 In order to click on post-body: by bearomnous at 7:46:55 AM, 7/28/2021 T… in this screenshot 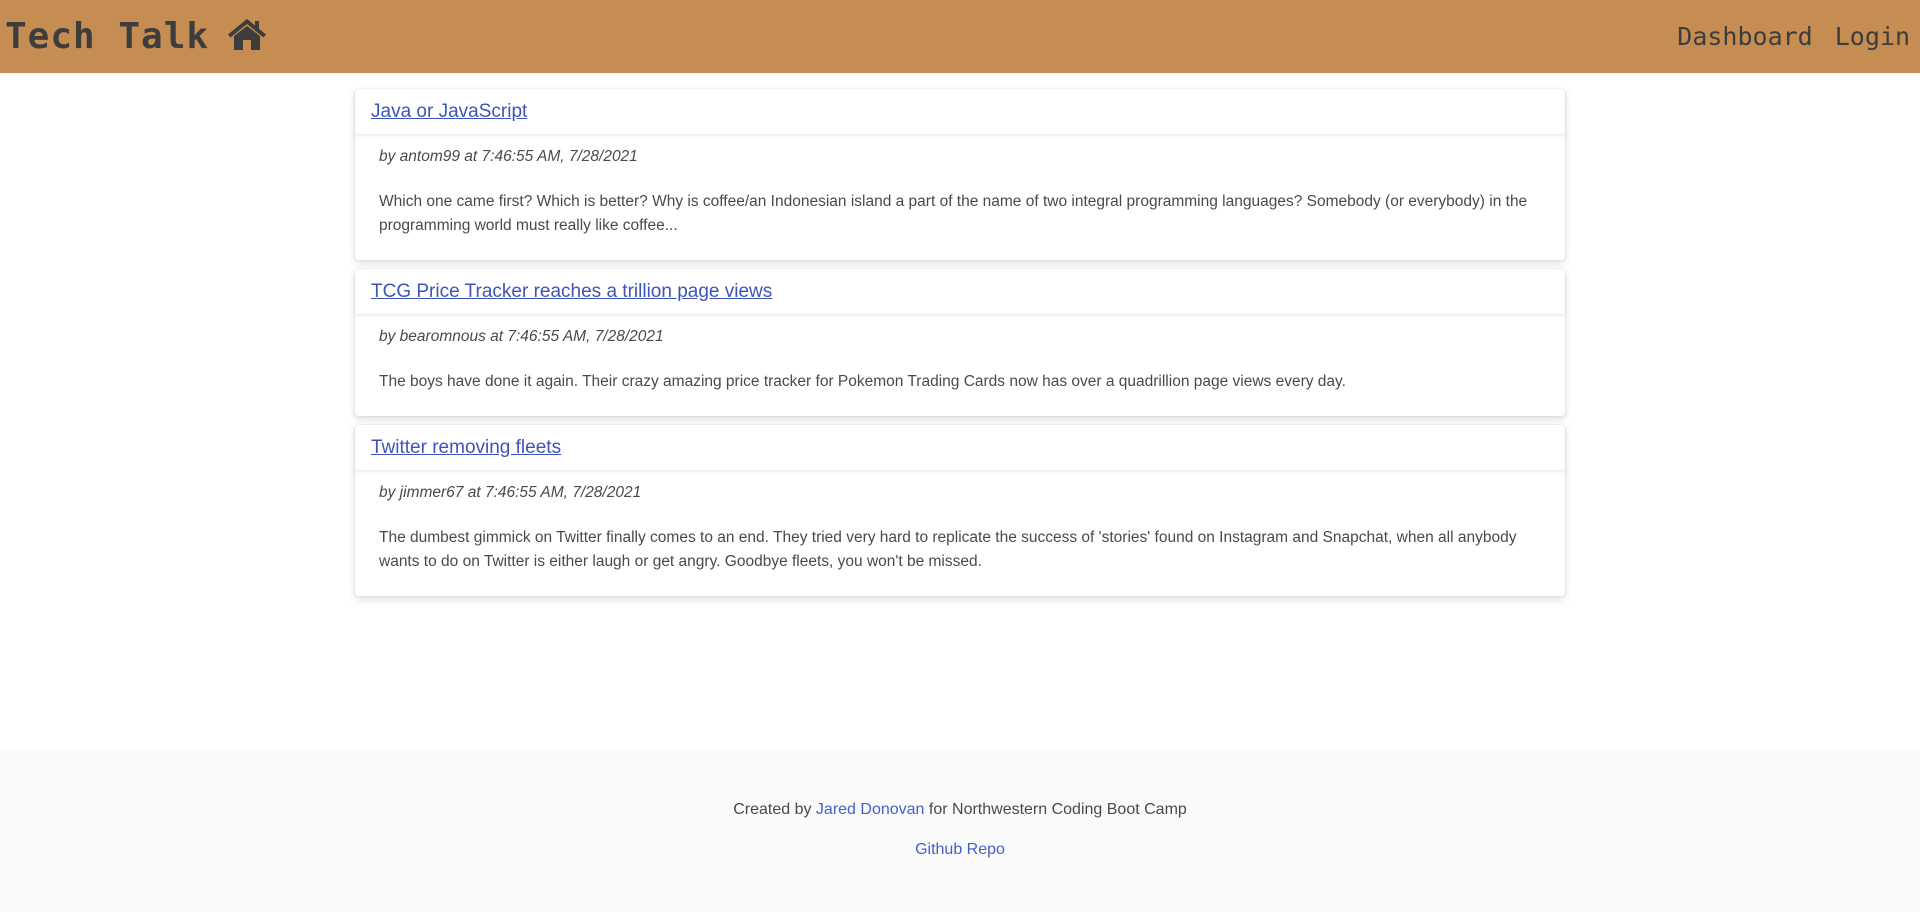, I will do `click(960, 365)`.